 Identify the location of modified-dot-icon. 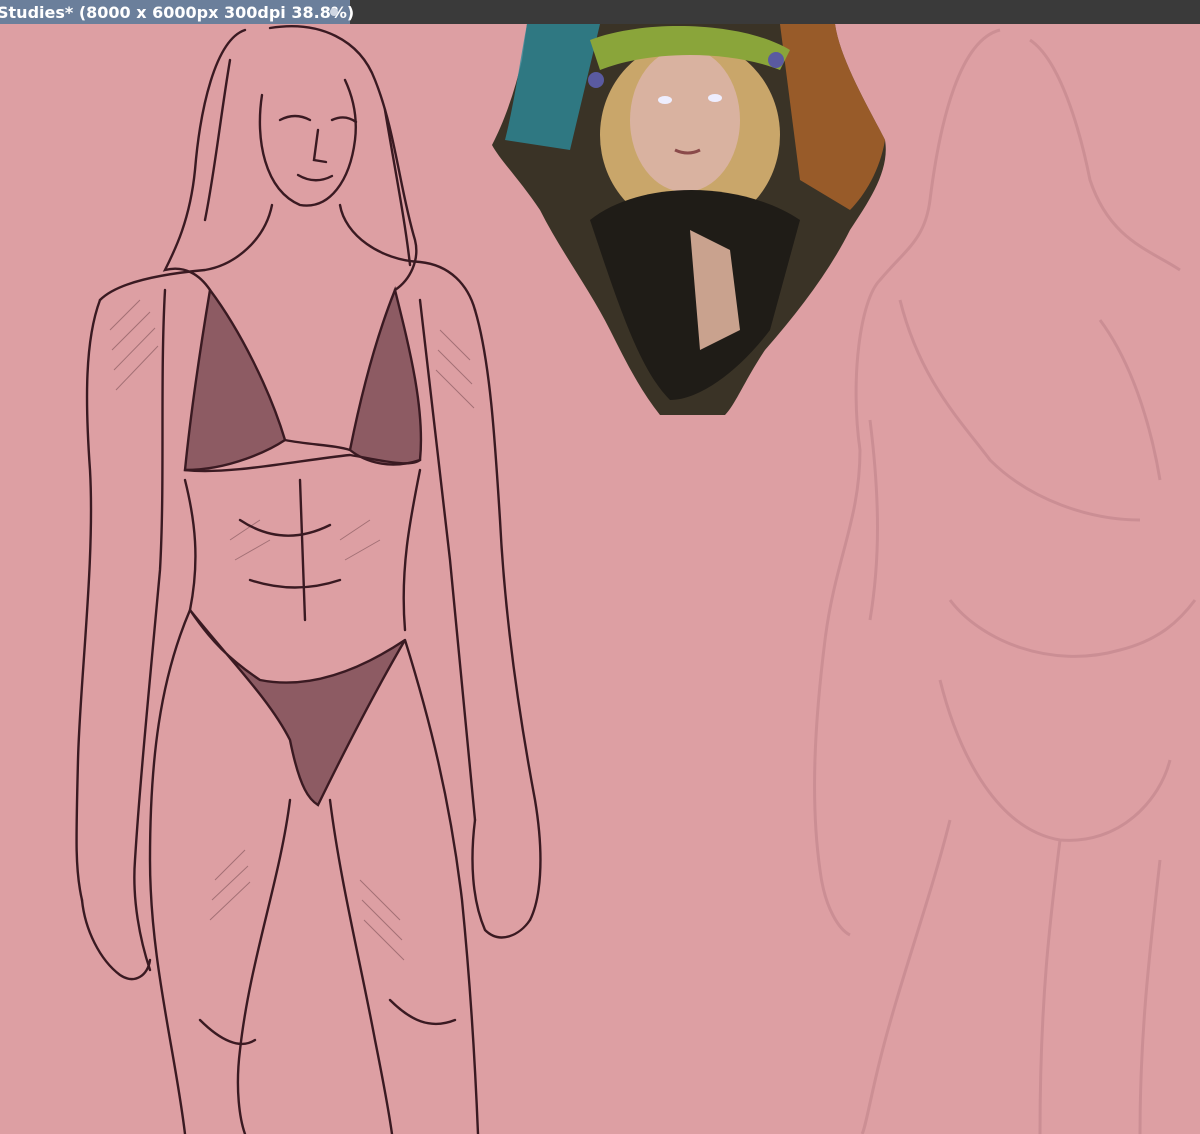
(334, 12).